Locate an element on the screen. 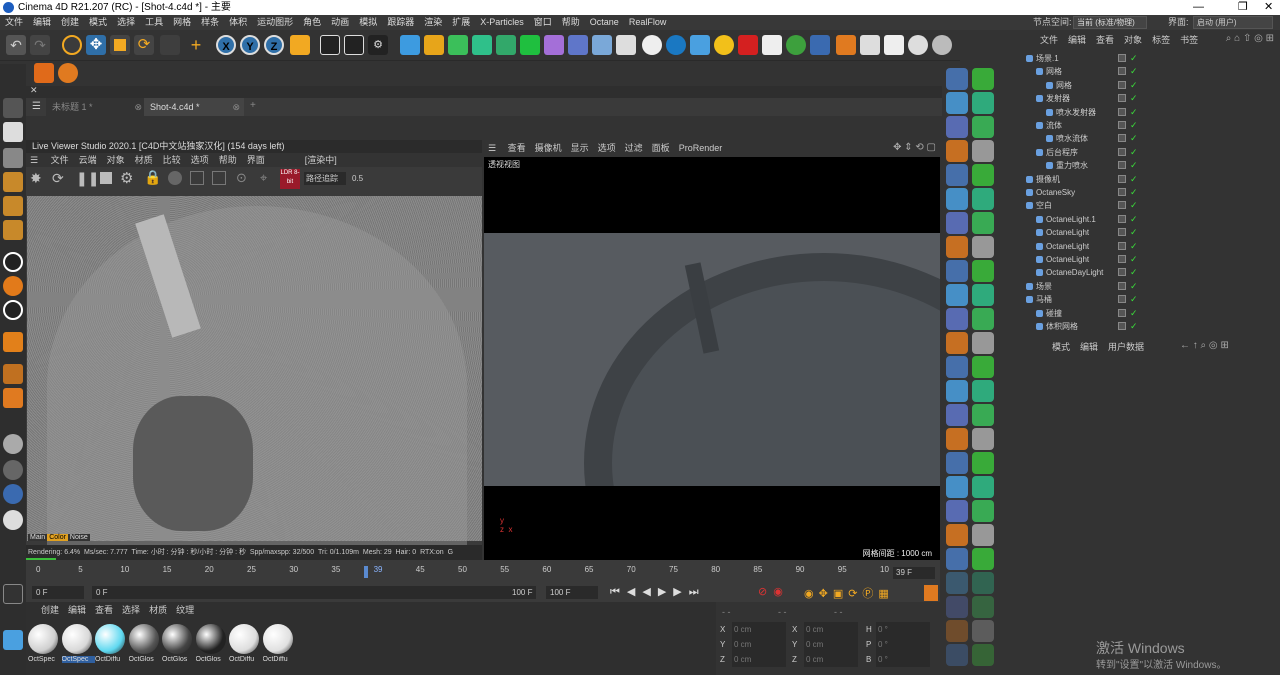 This screenshot has width=1280, height=675. coord-field: 0 ° is located at coordinates (903, 644).